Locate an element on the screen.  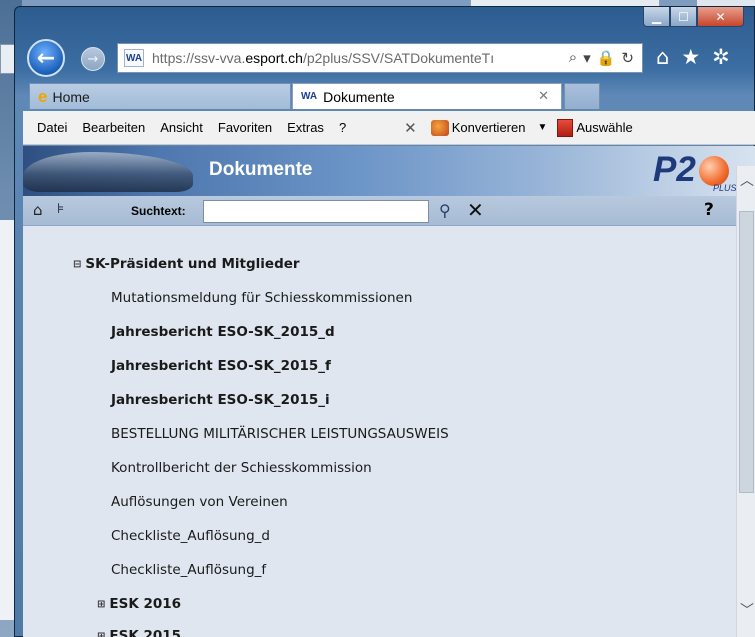
address-tools: ⌕ ▾ 🔒 ↻ is located at coordinates (601, 58).